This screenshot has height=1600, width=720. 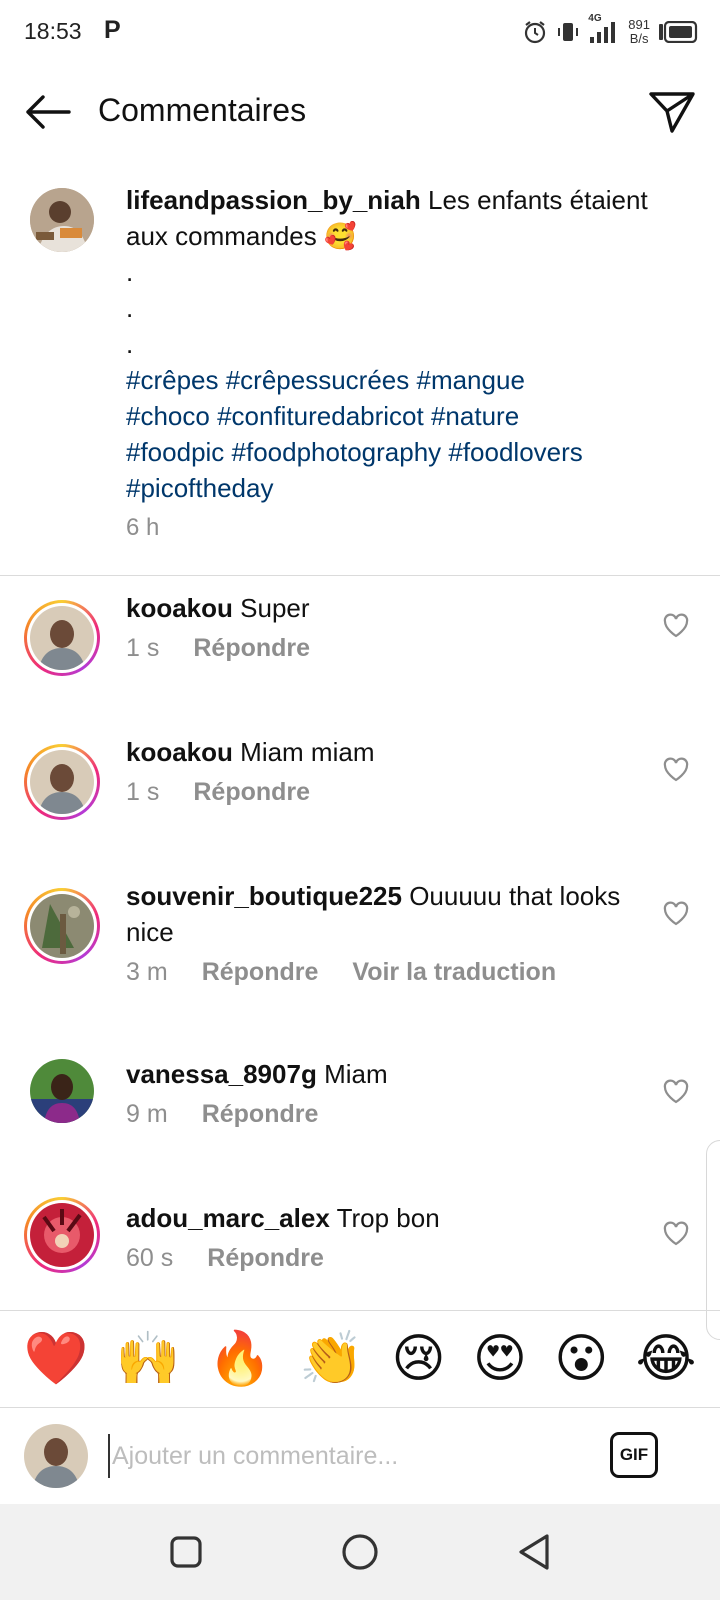 I want to click on emoji-fire-button: 🔥, so click(x=239, y=1359).